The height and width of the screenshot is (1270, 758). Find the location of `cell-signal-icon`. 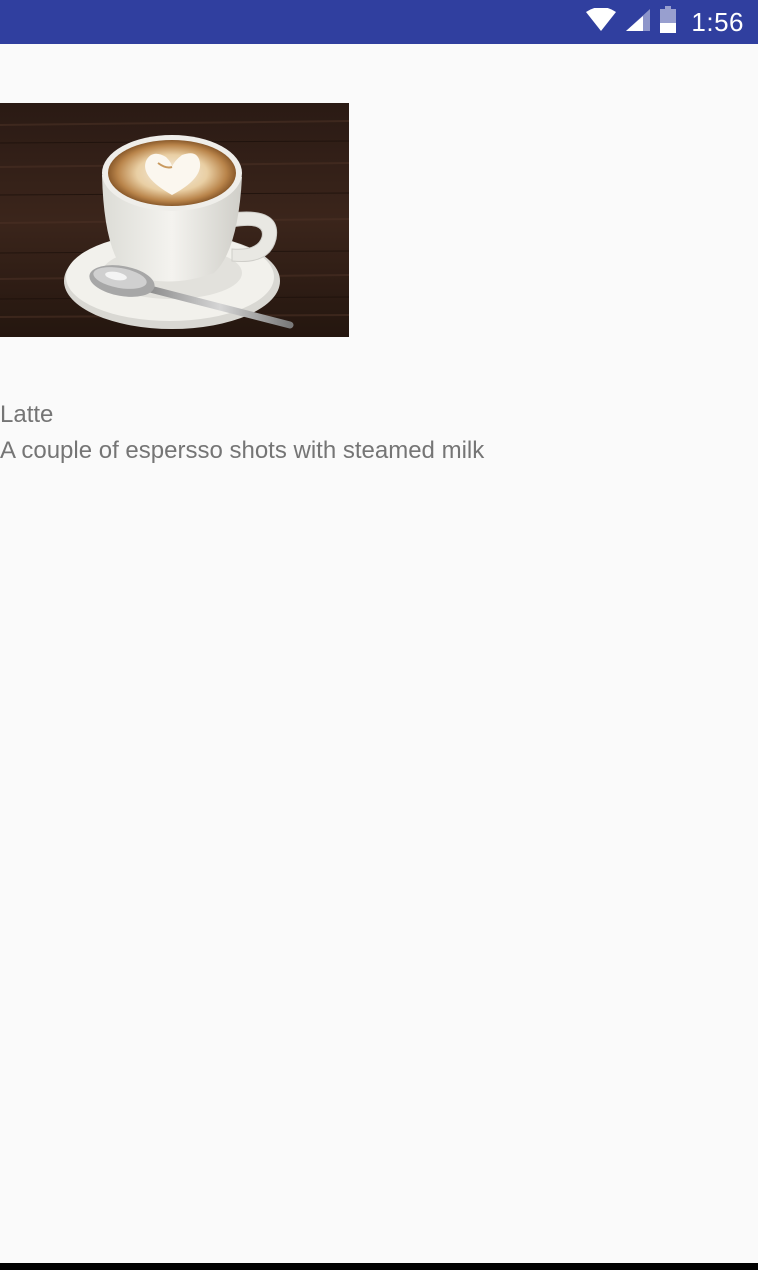

cell-signal-icon is located at coordinates (638, 22).